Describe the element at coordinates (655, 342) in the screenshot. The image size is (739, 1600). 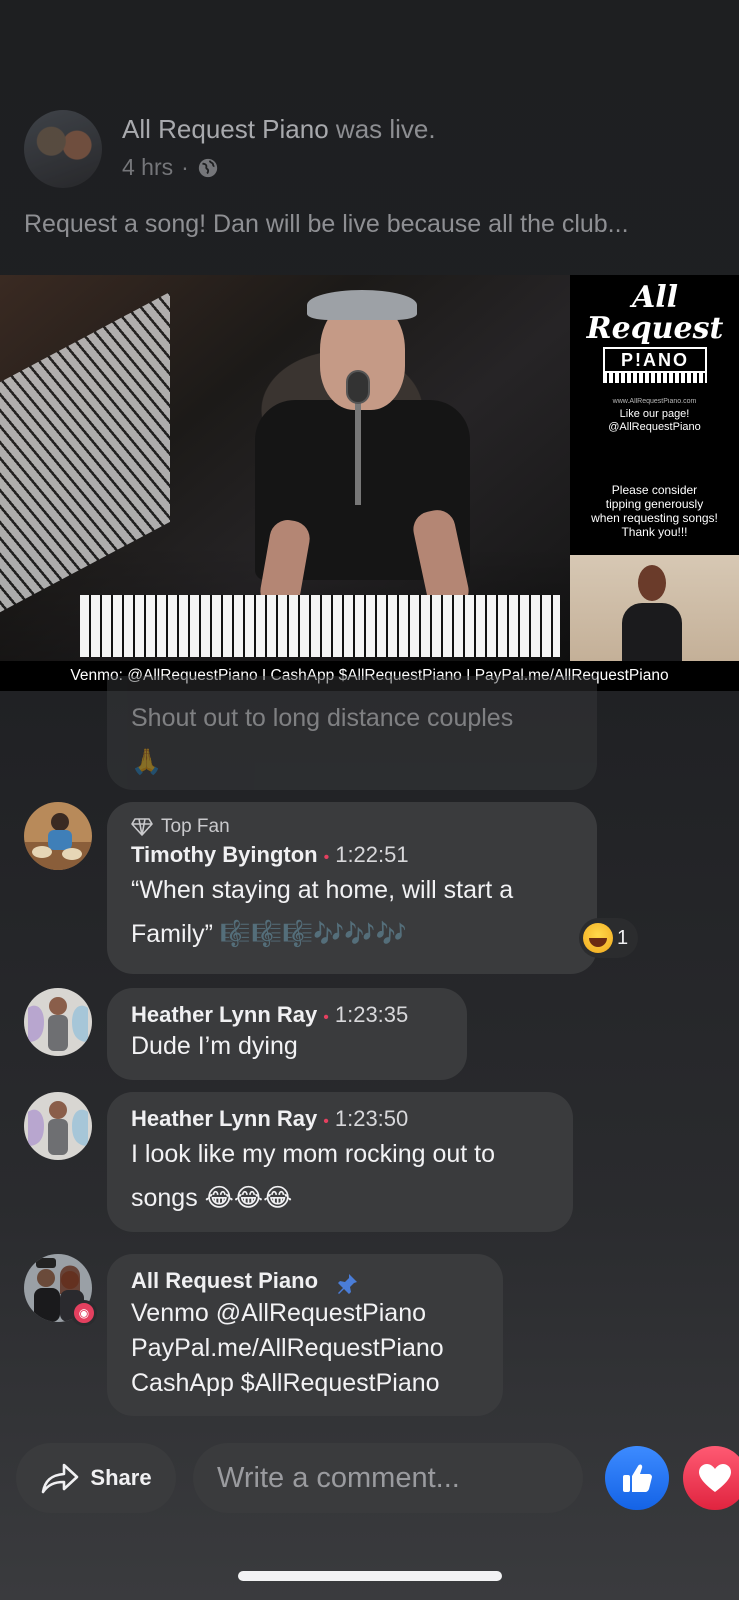
I see `all-request-piano-logo: All Request P!ANO` at that location.